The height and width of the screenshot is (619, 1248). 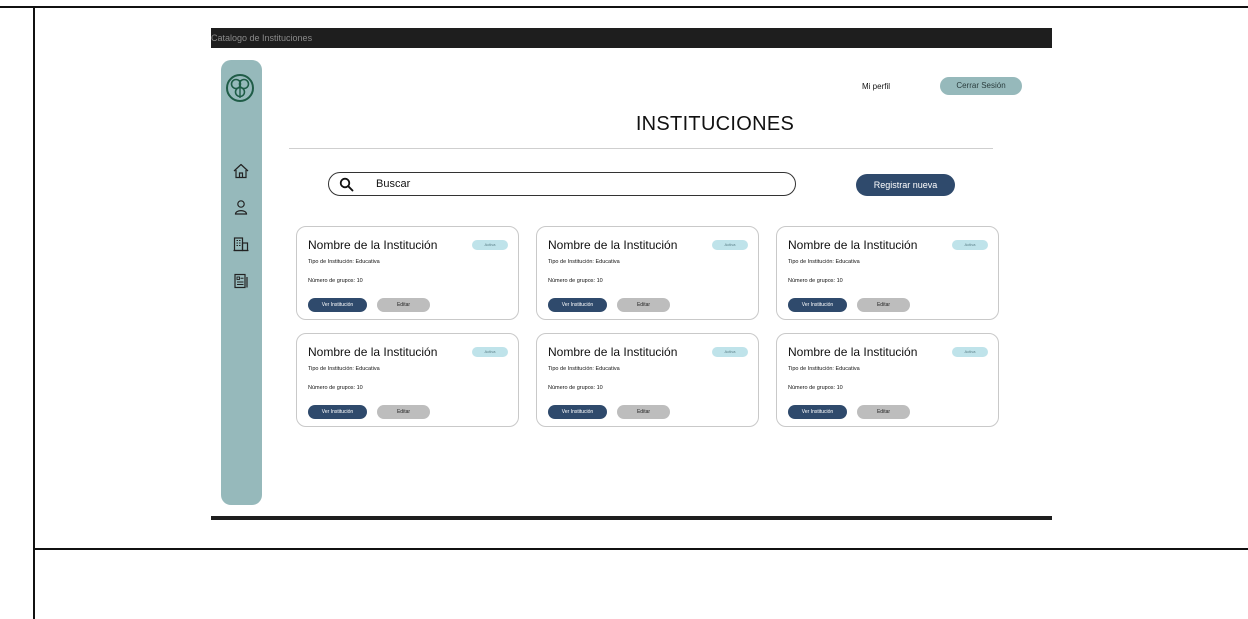 I want to click on frame-divider-left, so click(x=34, y=312).